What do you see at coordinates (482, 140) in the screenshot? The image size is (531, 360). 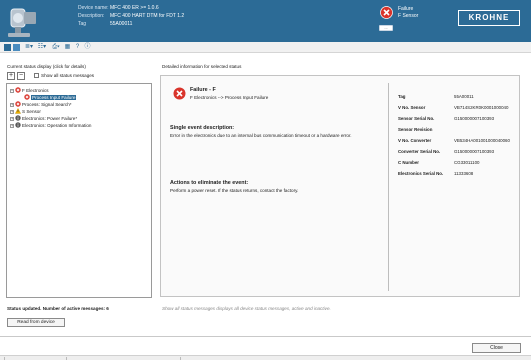 I see `info-value: VB534HA001001000040060` at bounding box center [482, 140].